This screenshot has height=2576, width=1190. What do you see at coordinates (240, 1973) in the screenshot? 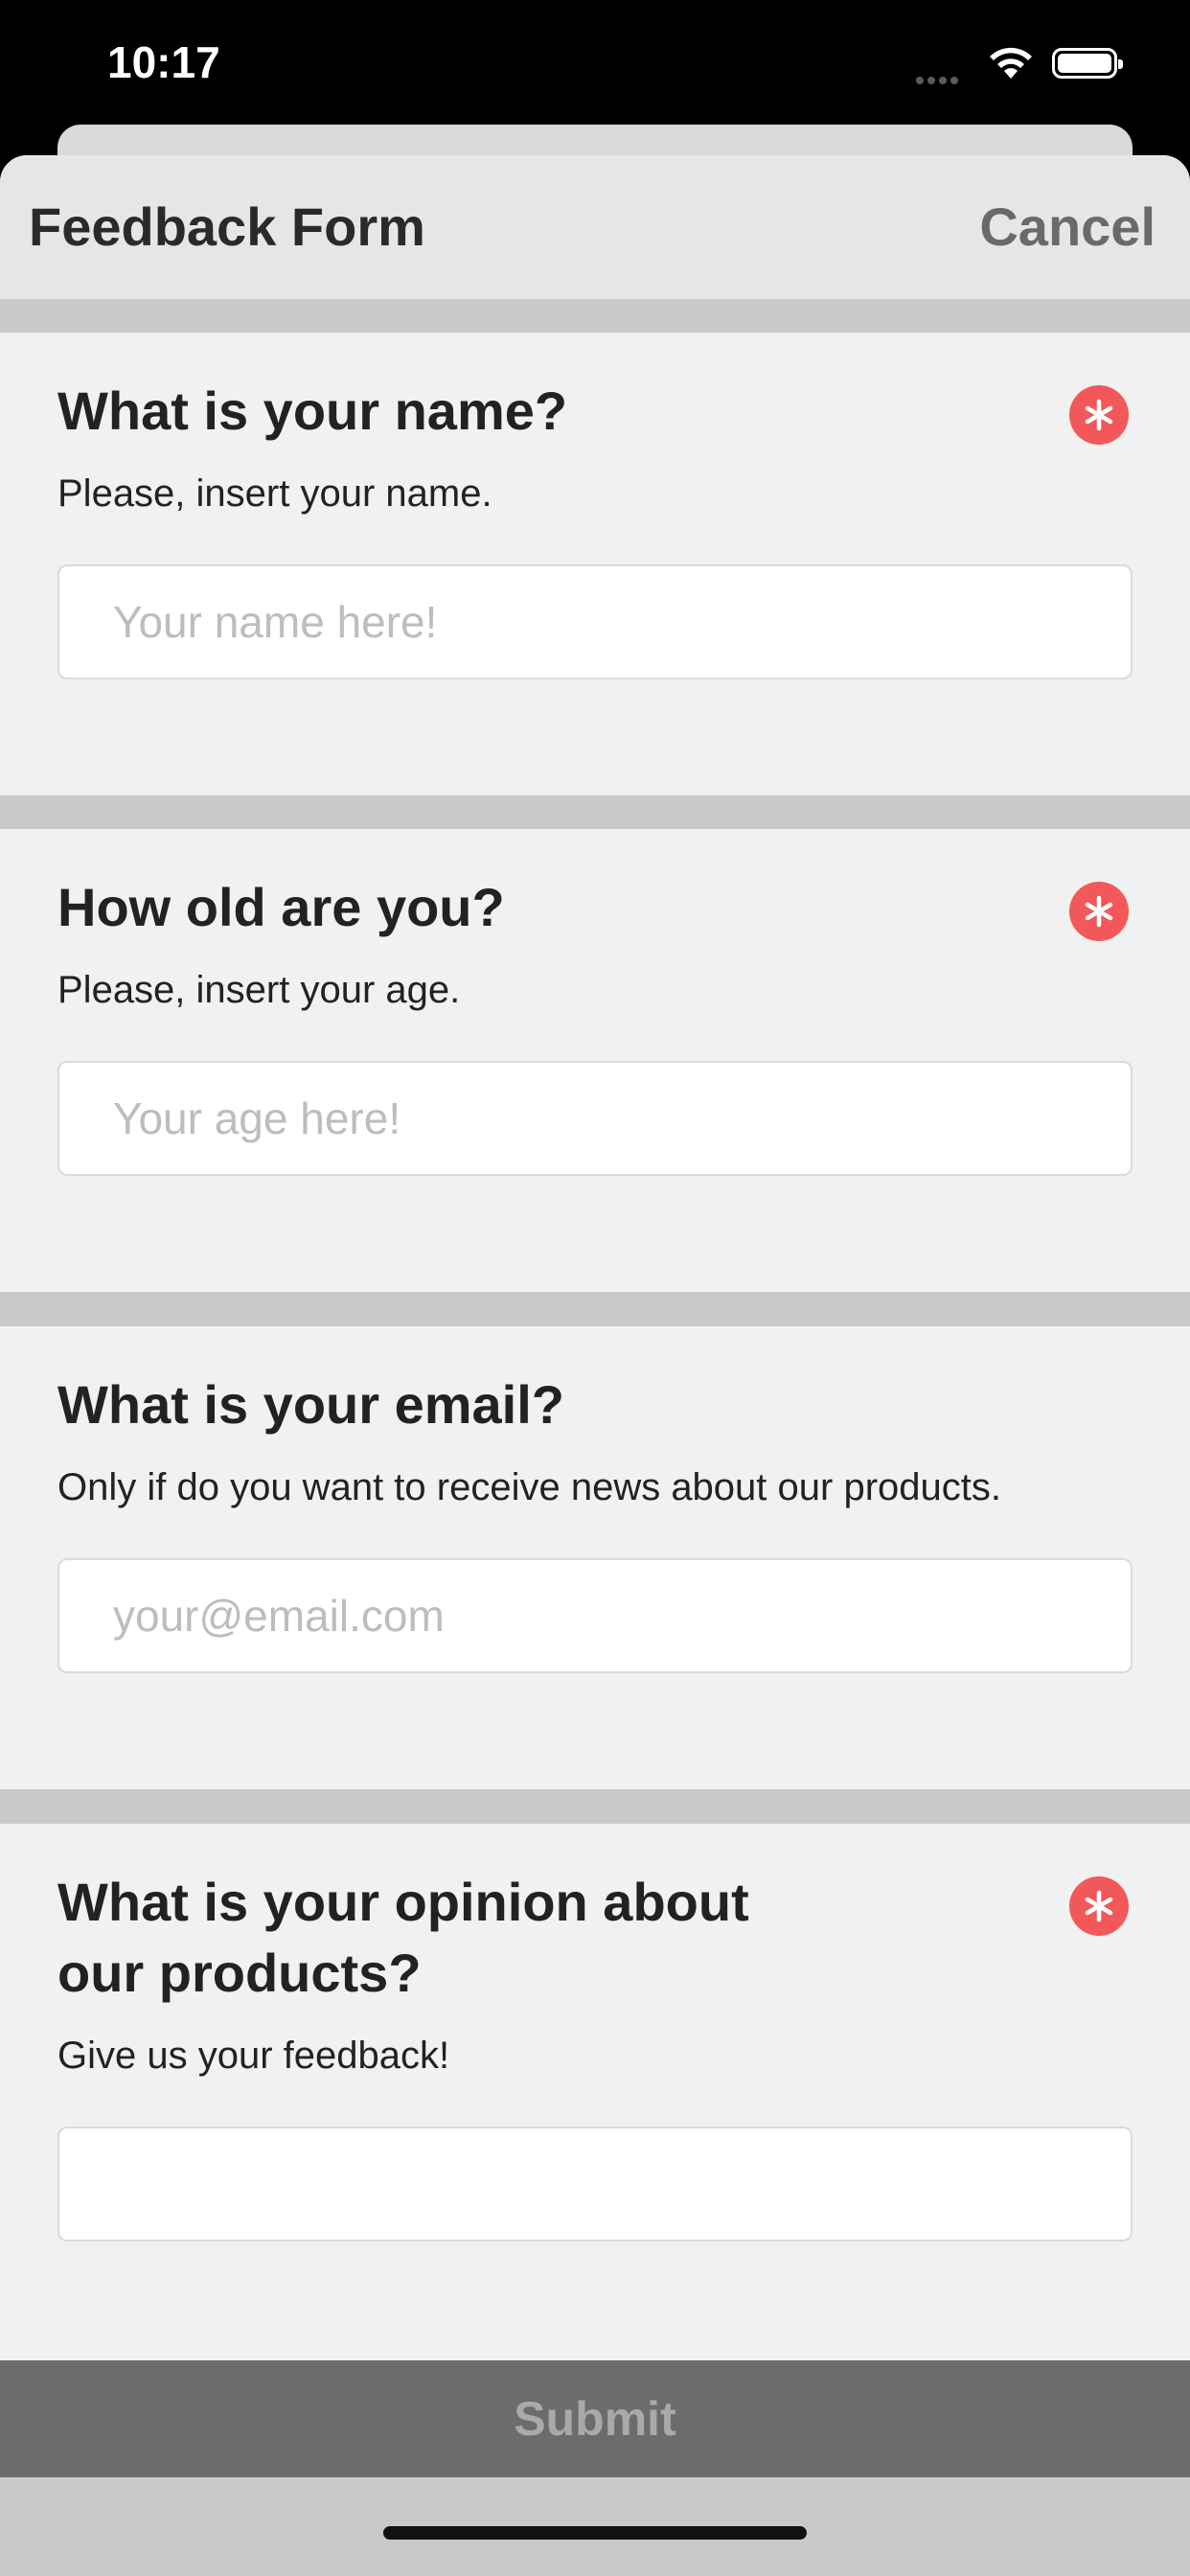
I see `question-title-line-2: our products?` at bounding box center [240, 1973].